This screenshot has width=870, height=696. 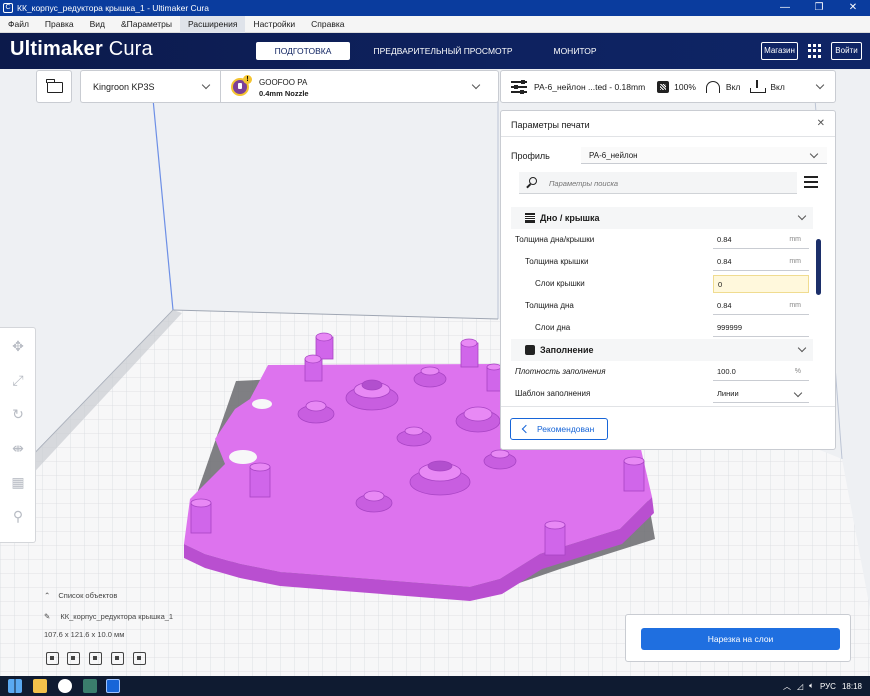 I want to click on print-settings-toggle: PA-6_нейлон ...ted - 0.18mm 100% Вкл Вкл, so click(x=668, y=86).